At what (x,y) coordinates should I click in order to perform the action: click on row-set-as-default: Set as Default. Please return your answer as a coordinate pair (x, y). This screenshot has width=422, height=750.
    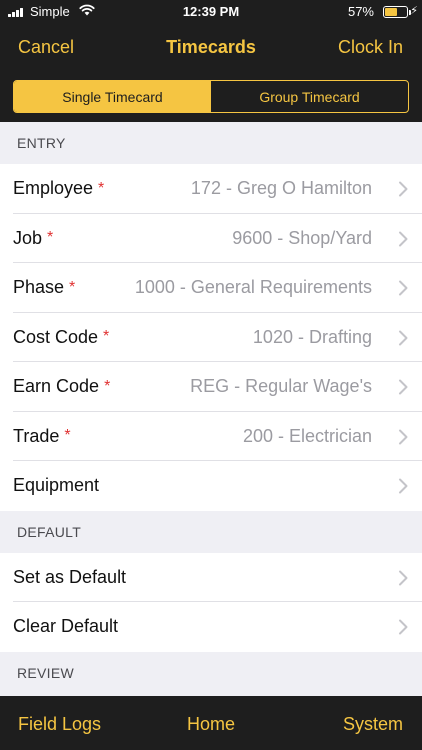
    Looking at the image, I should click on (211, 577).